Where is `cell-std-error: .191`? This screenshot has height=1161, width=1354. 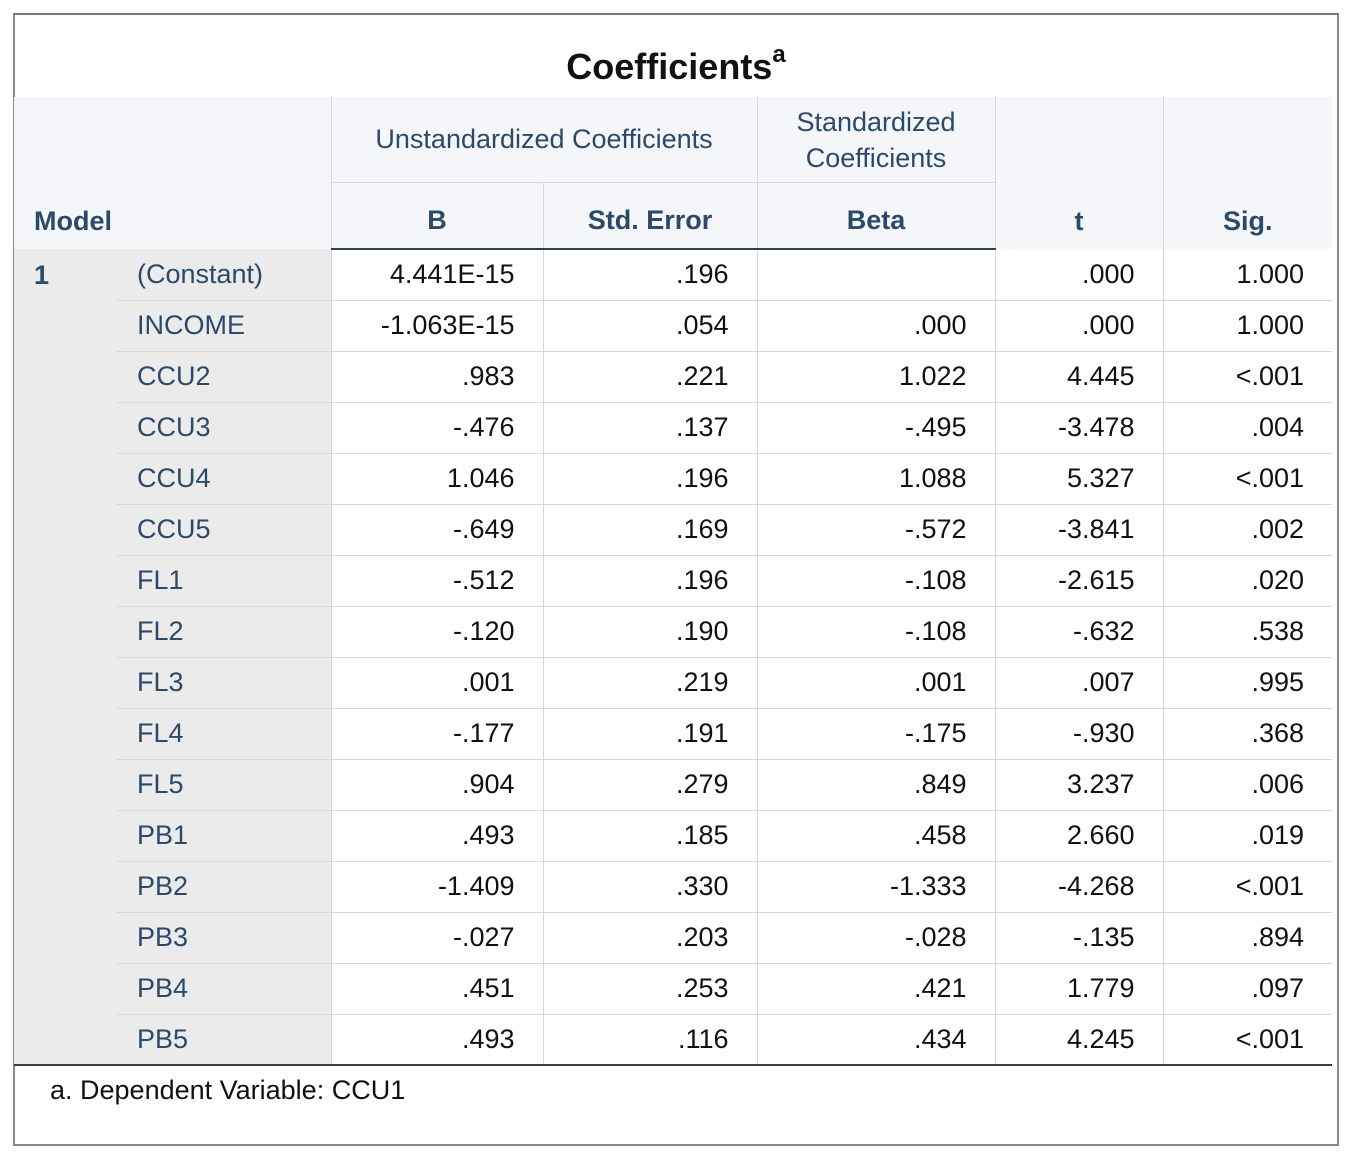 cell-std-error: .191 is located at coordinates (650, 734).